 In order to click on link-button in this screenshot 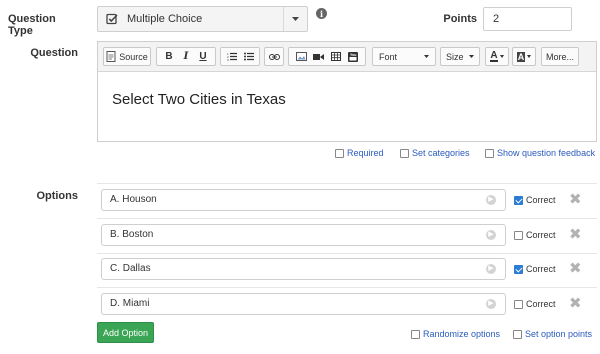, I will do `click(274, 56)`.